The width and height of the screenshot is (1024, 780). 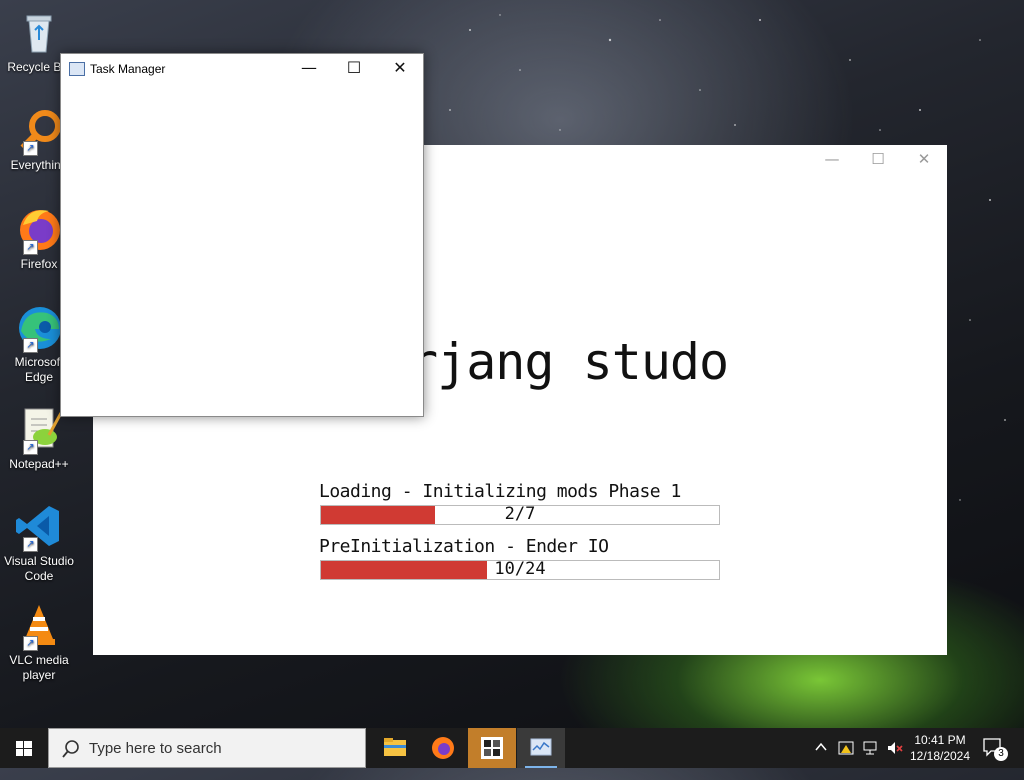 What do you see at coordinates (878, 159) in the screenshot?
I see `game-maximize-button: ☐` at bounding box center [878, 159].